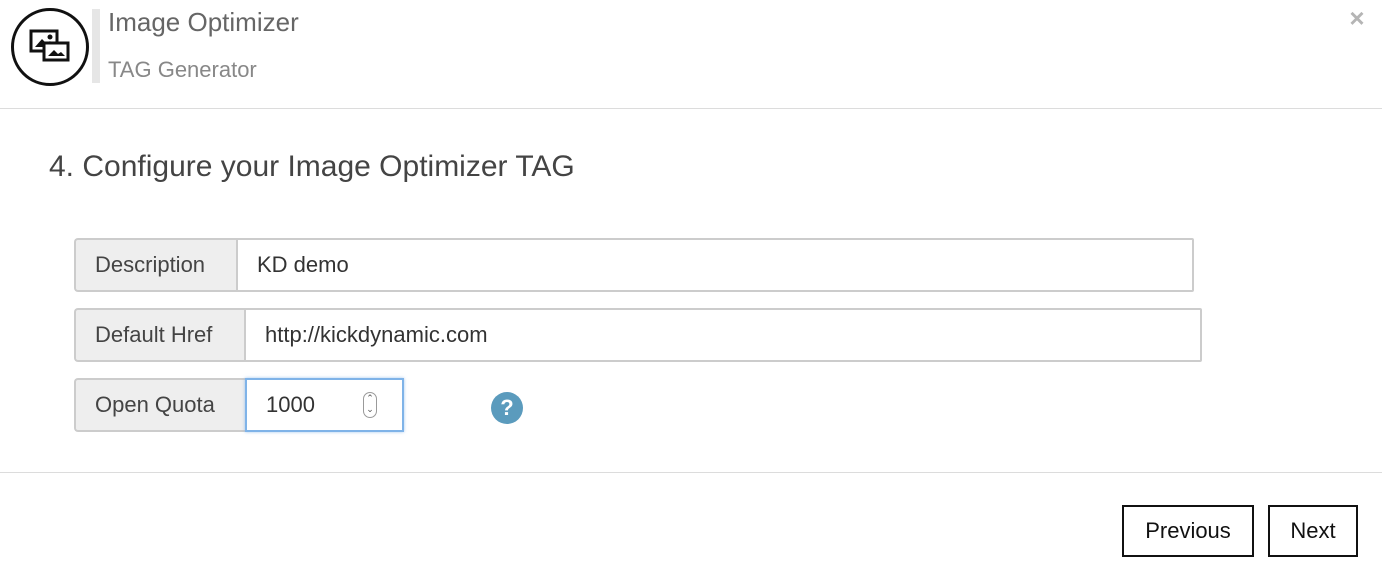 This screenshot has height=586, width=1382. I want to click on step-title: 4. Configure your Image Optimizer TAG, so click(312, 166).